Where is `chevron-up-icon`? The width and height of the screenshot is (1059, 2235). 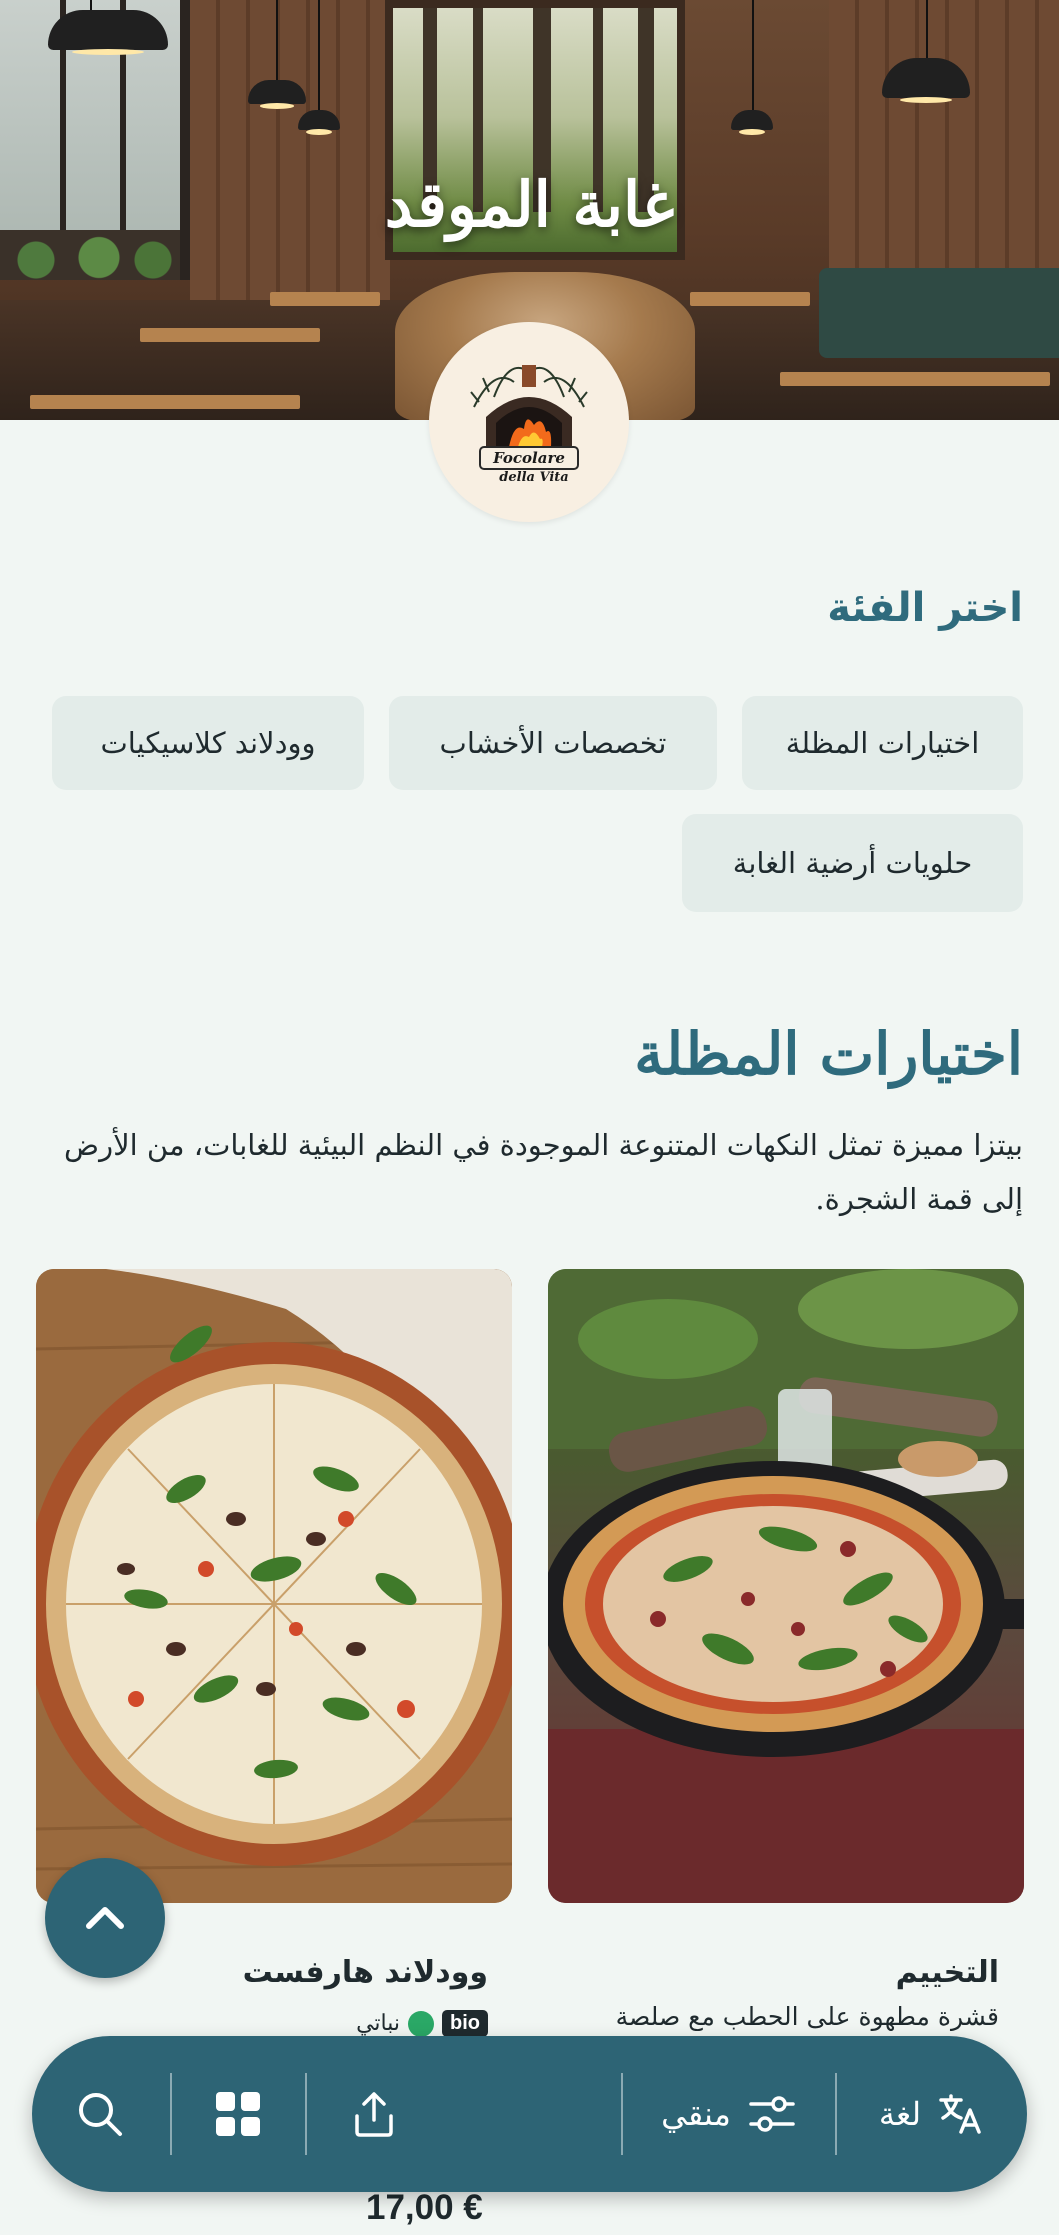
chevron-up-icon is located at coordinates (105, 1918).